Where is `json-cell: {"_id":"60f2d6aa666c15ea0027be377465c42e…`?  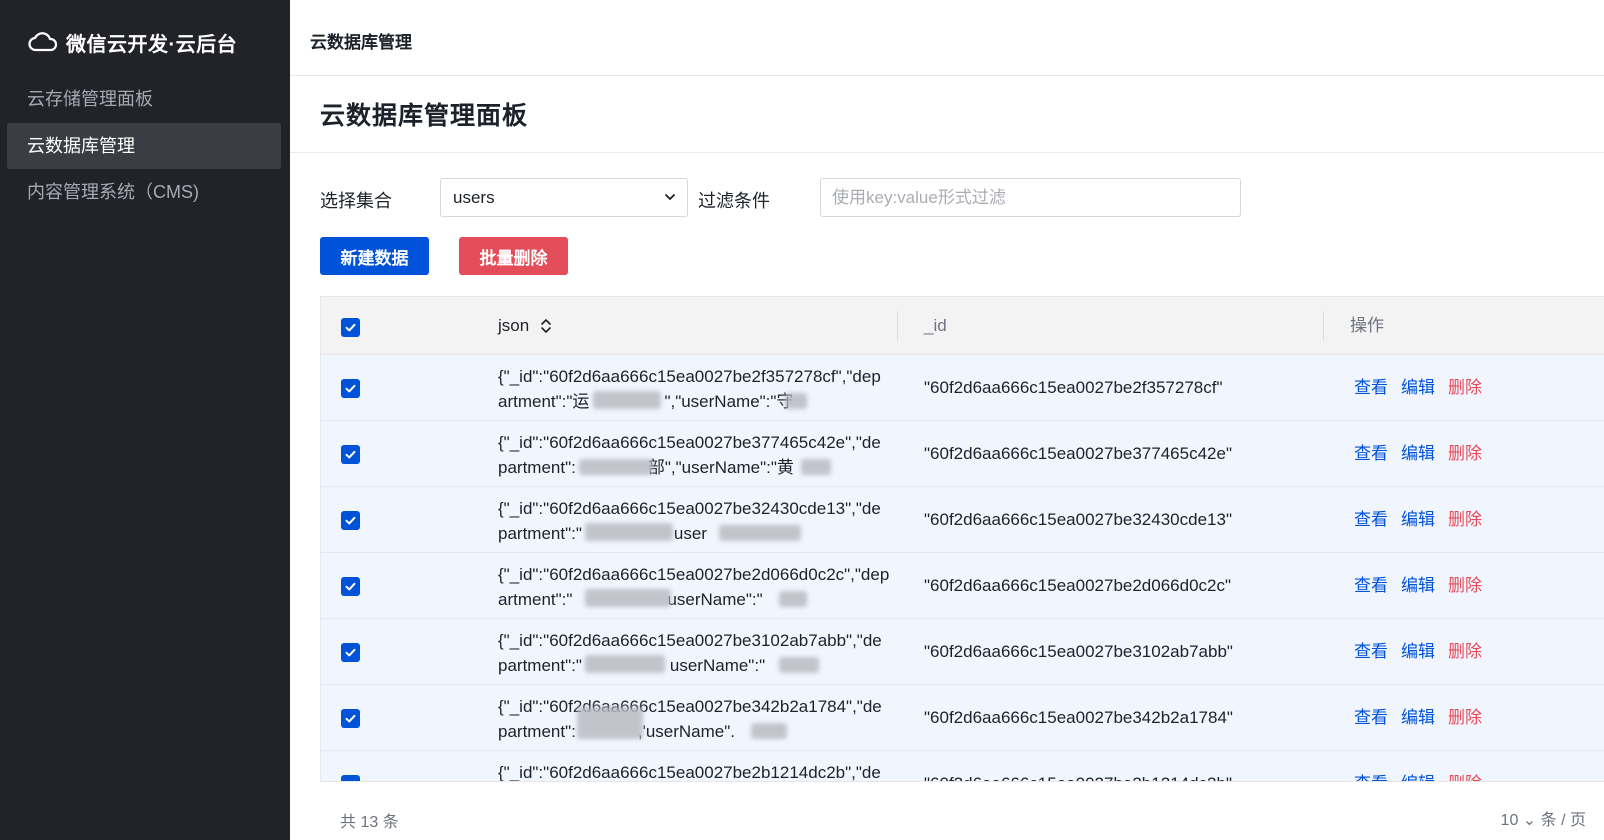
json-cell: {"_id":"60f2d6aa666c15ea0027be377465c42e… is located at coordinates (694, 455).